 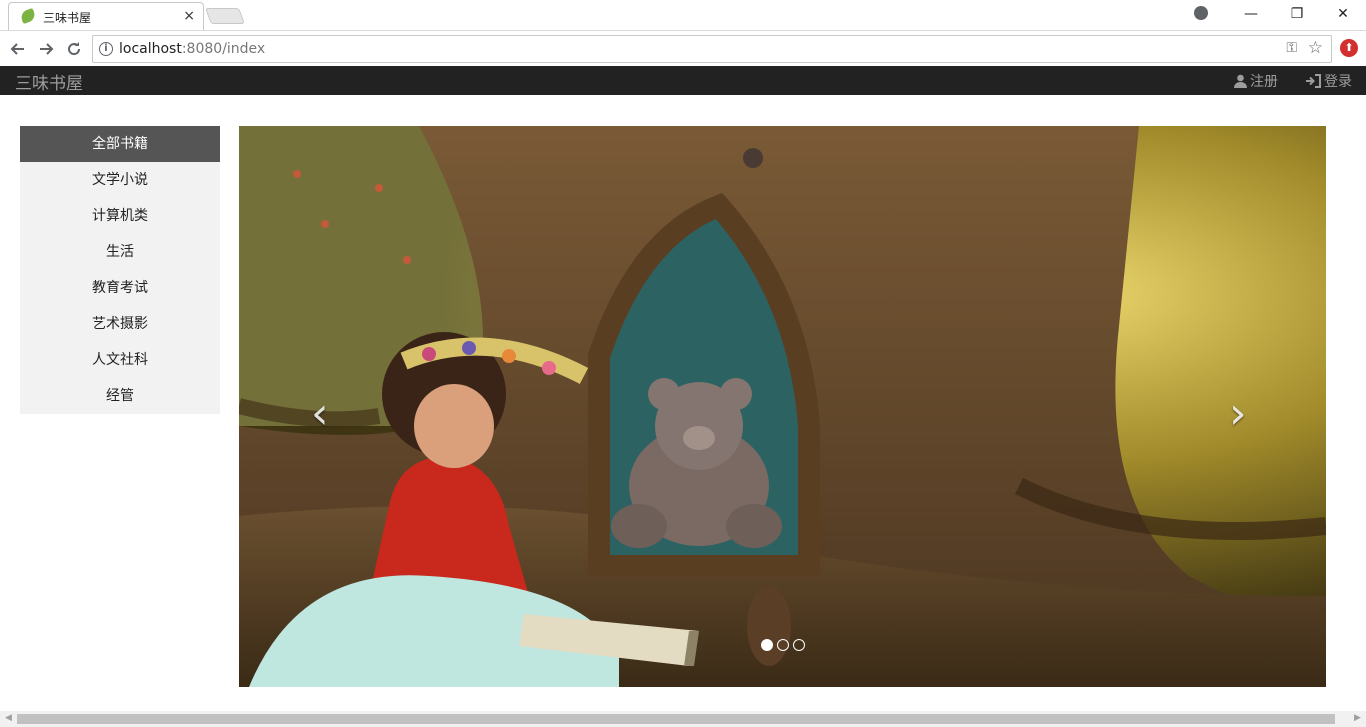 I want to click on url-text: localhost:8080/index, so click(x=192, y=49).